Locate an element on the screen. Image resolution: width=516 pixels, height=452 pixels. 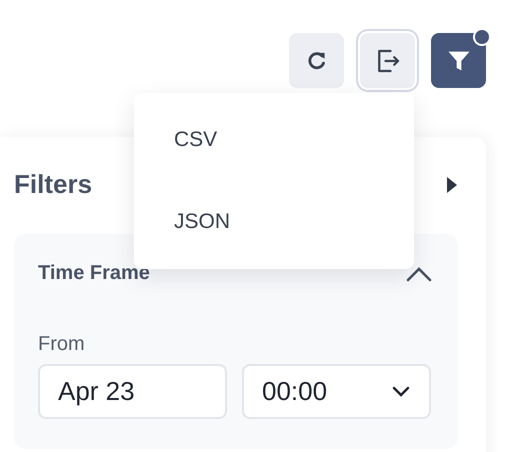
menu-item: CSV is located at coordinates (274, 140).